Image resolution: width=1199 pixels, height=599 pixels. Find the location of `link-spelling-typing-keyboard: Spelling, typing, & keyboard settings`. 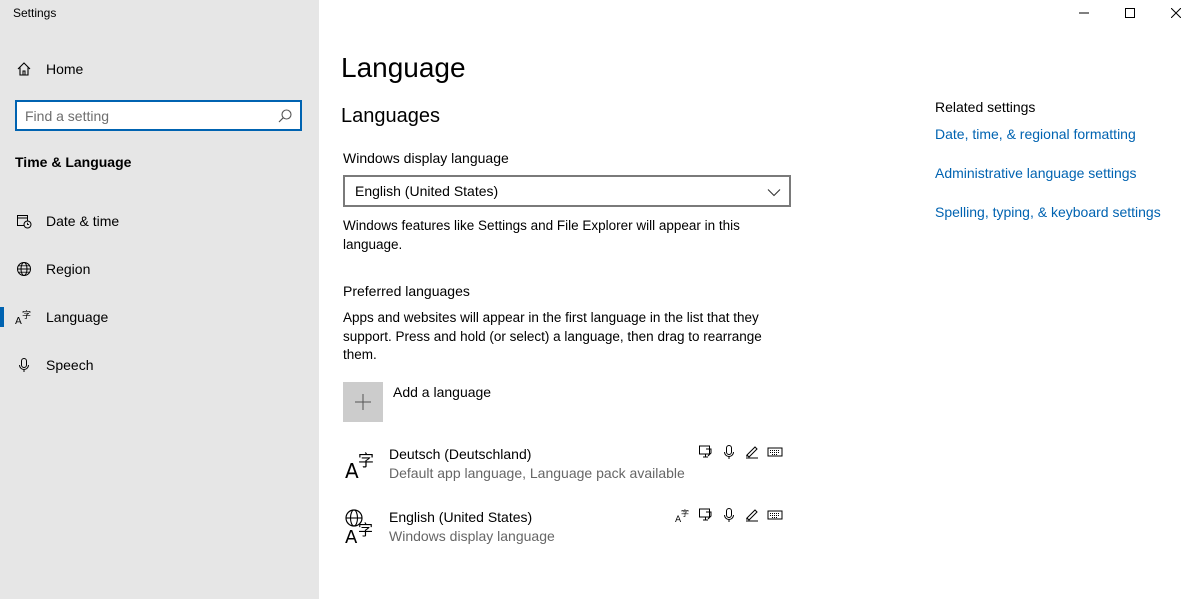

link-spelling-typing-keyboard: Spelling, typing, & keyboard settings is located at coordinates (1048, 212).